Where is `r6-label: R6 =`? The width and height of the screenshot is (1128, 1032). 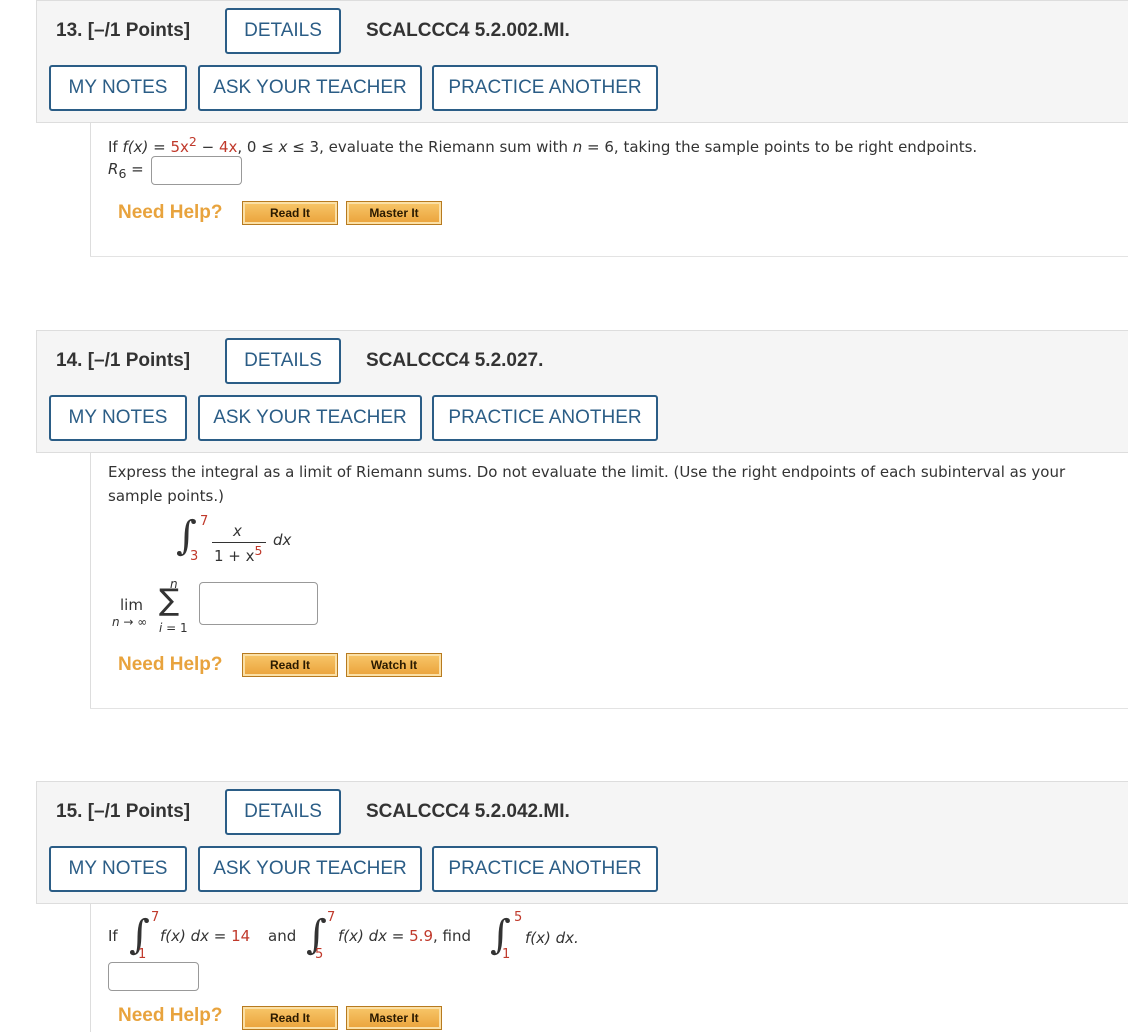
r6-label: R6 = is located at coordinates (126, 170).